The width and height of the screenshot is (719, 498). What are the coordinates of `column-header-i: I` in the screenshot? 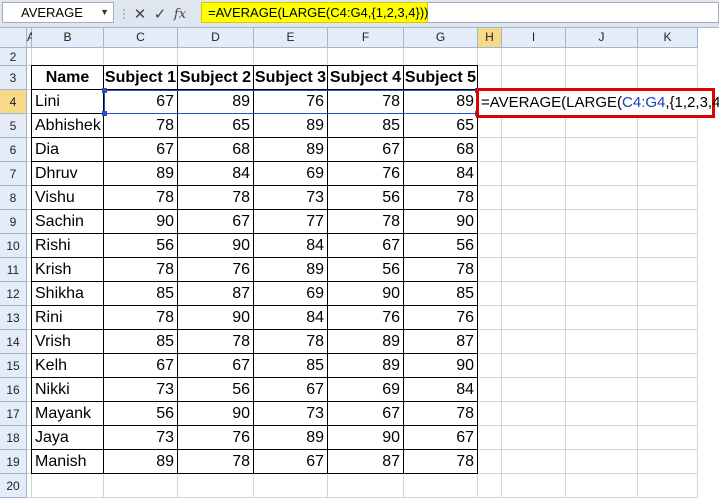 It's located at (534, 38).